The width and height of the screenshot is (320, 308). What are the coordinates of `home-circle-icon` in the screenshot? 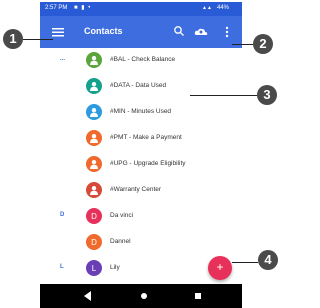 It's located at (144, 296).